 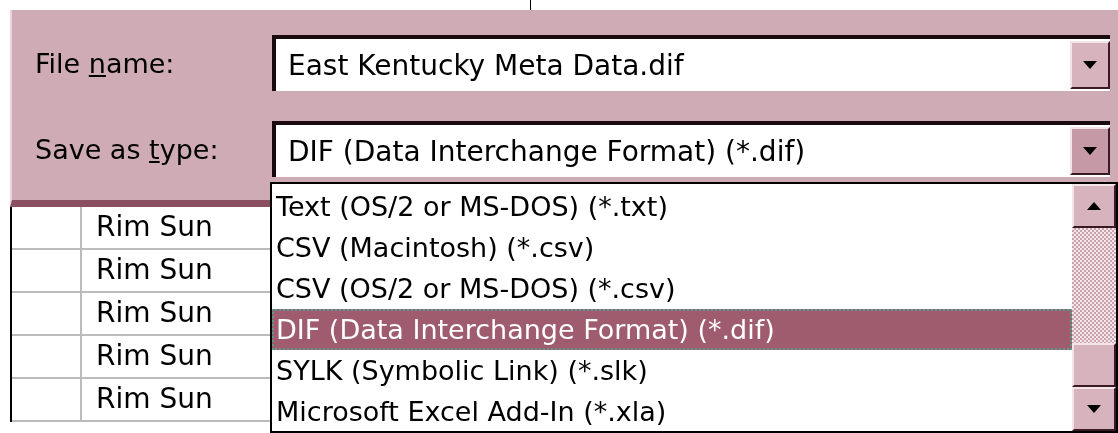 What do you see at coordinates (1094, 365) in the screenshot?
I see `scroll-thumb` at bounding box center [1094, 365].